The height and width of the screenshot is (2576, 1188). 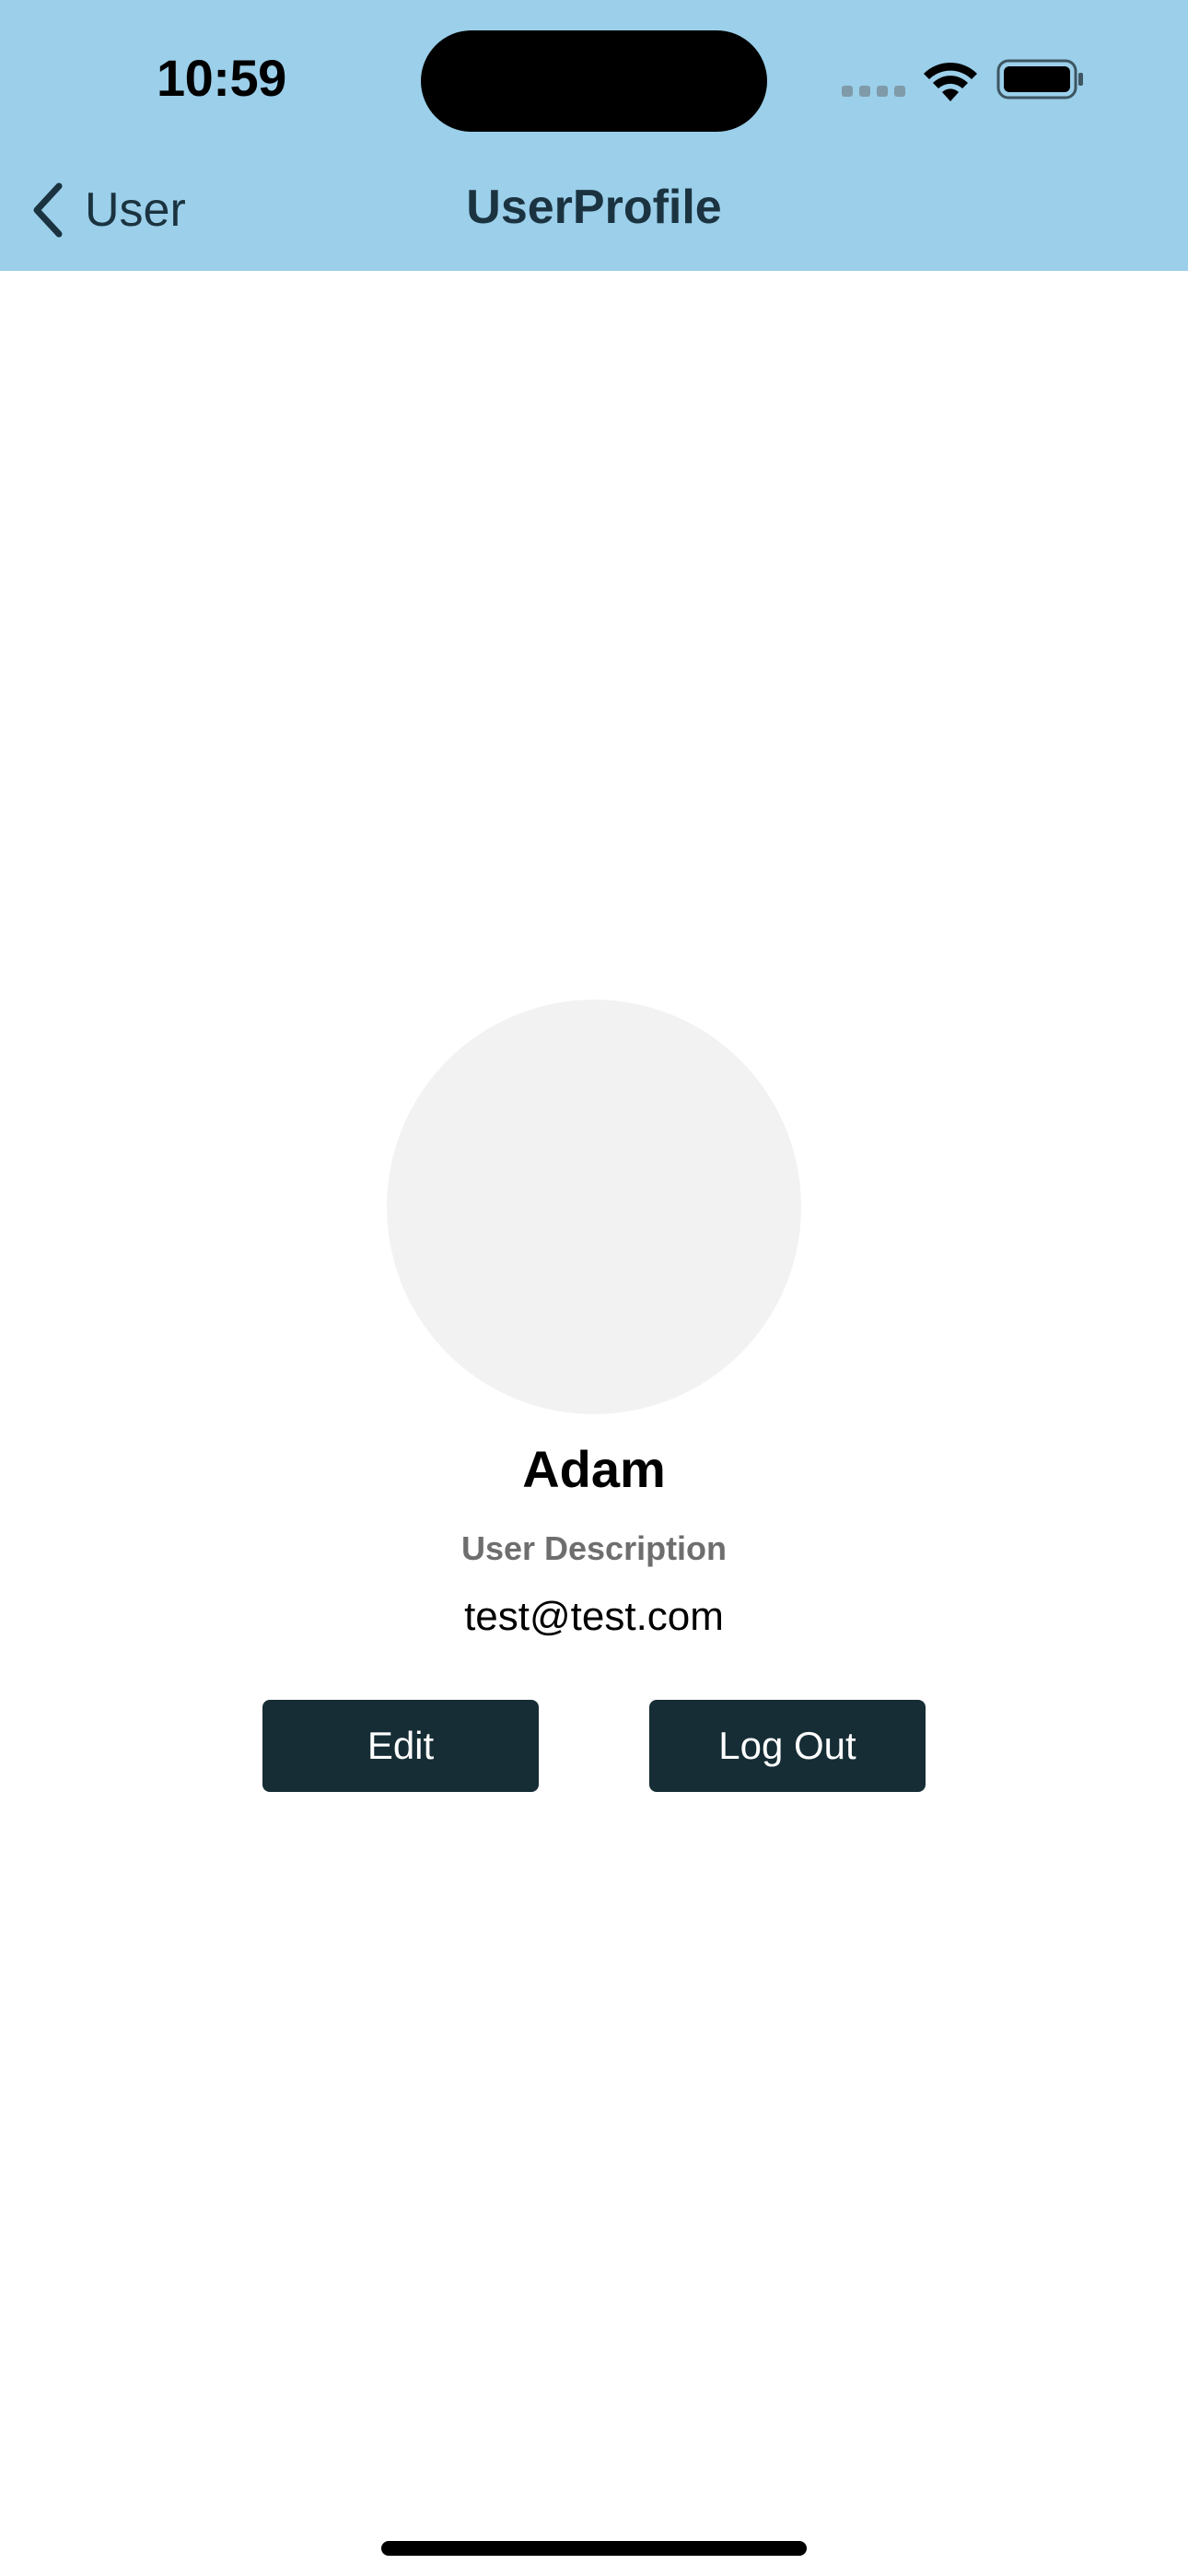 I want to click on logout-button: Log Out, so click(x=787, y=1746).